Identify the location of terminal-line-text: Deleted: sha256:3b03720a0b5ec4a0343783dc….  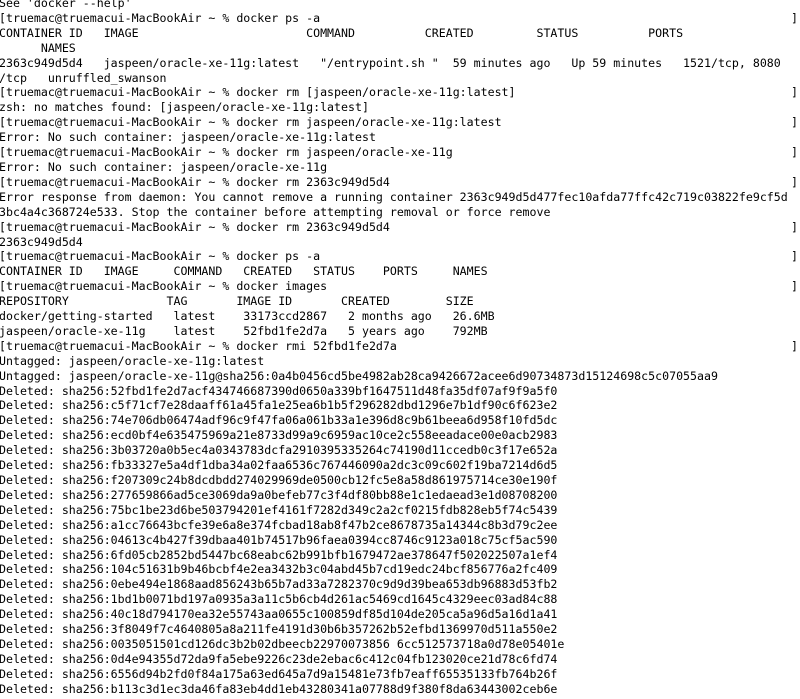
(279, 450).